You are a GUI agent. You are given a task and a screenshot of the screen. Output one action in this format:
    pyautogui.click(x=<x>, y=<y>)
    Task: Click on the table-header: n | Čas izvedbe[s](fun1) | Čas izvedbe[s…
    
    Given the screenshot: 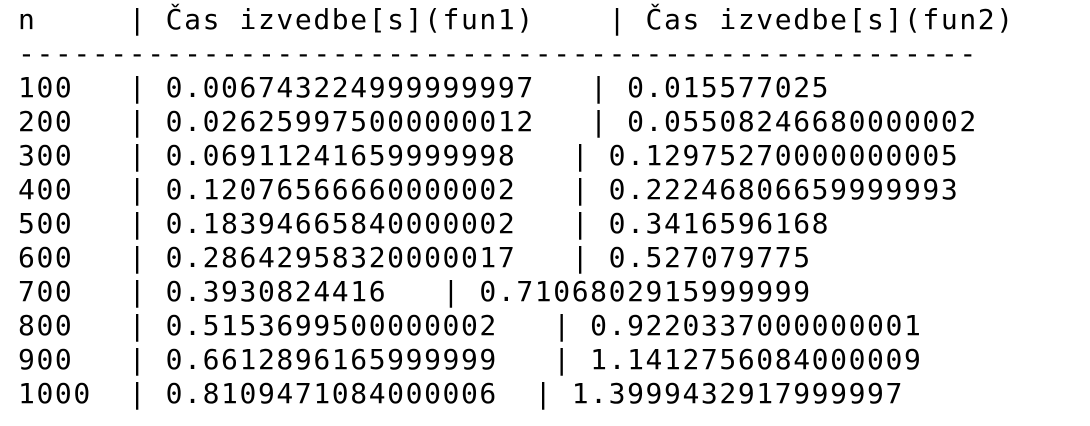 What is the action you would take?
    pyautogui.click(x=516, y=19)
    